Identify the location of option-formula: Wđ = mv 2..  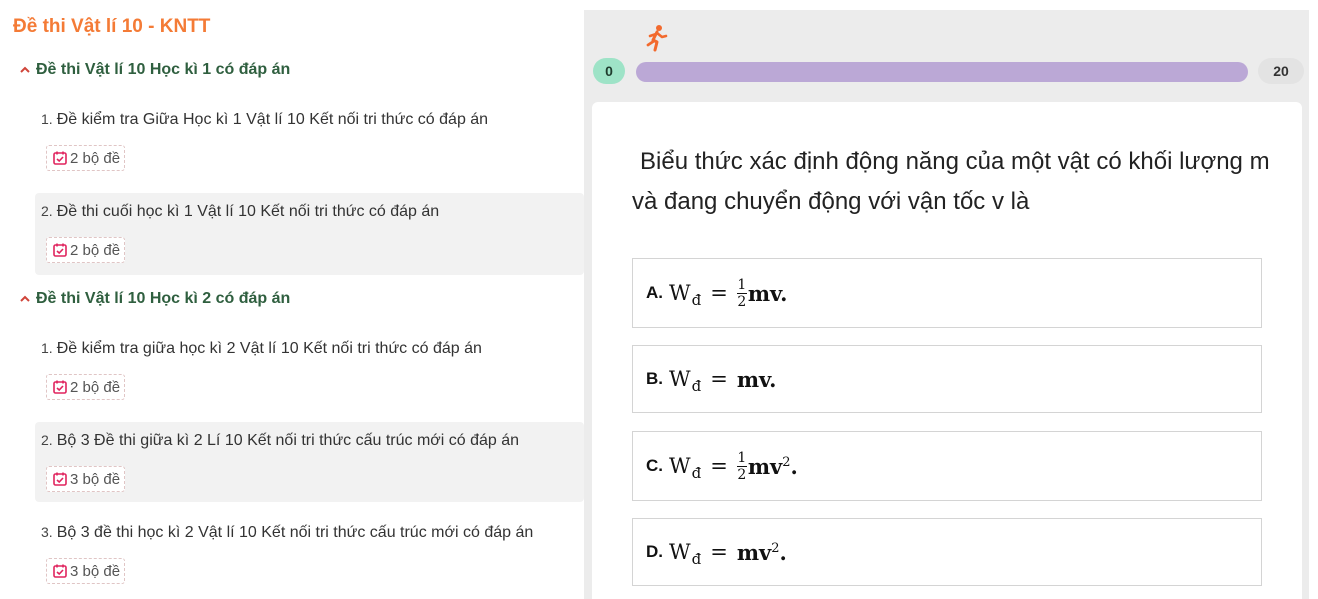
(728, 554).